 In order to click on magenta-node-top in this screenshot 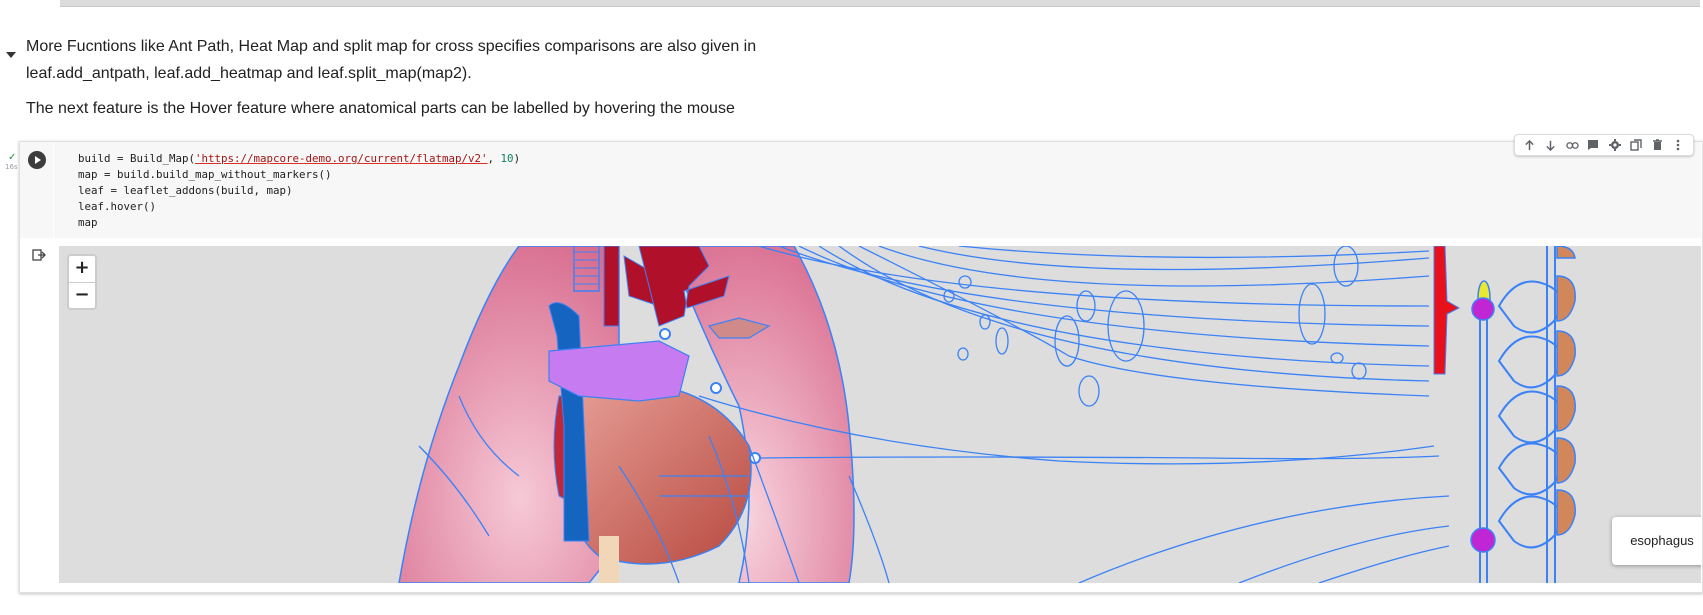, I will do `click(1483, 309)`.